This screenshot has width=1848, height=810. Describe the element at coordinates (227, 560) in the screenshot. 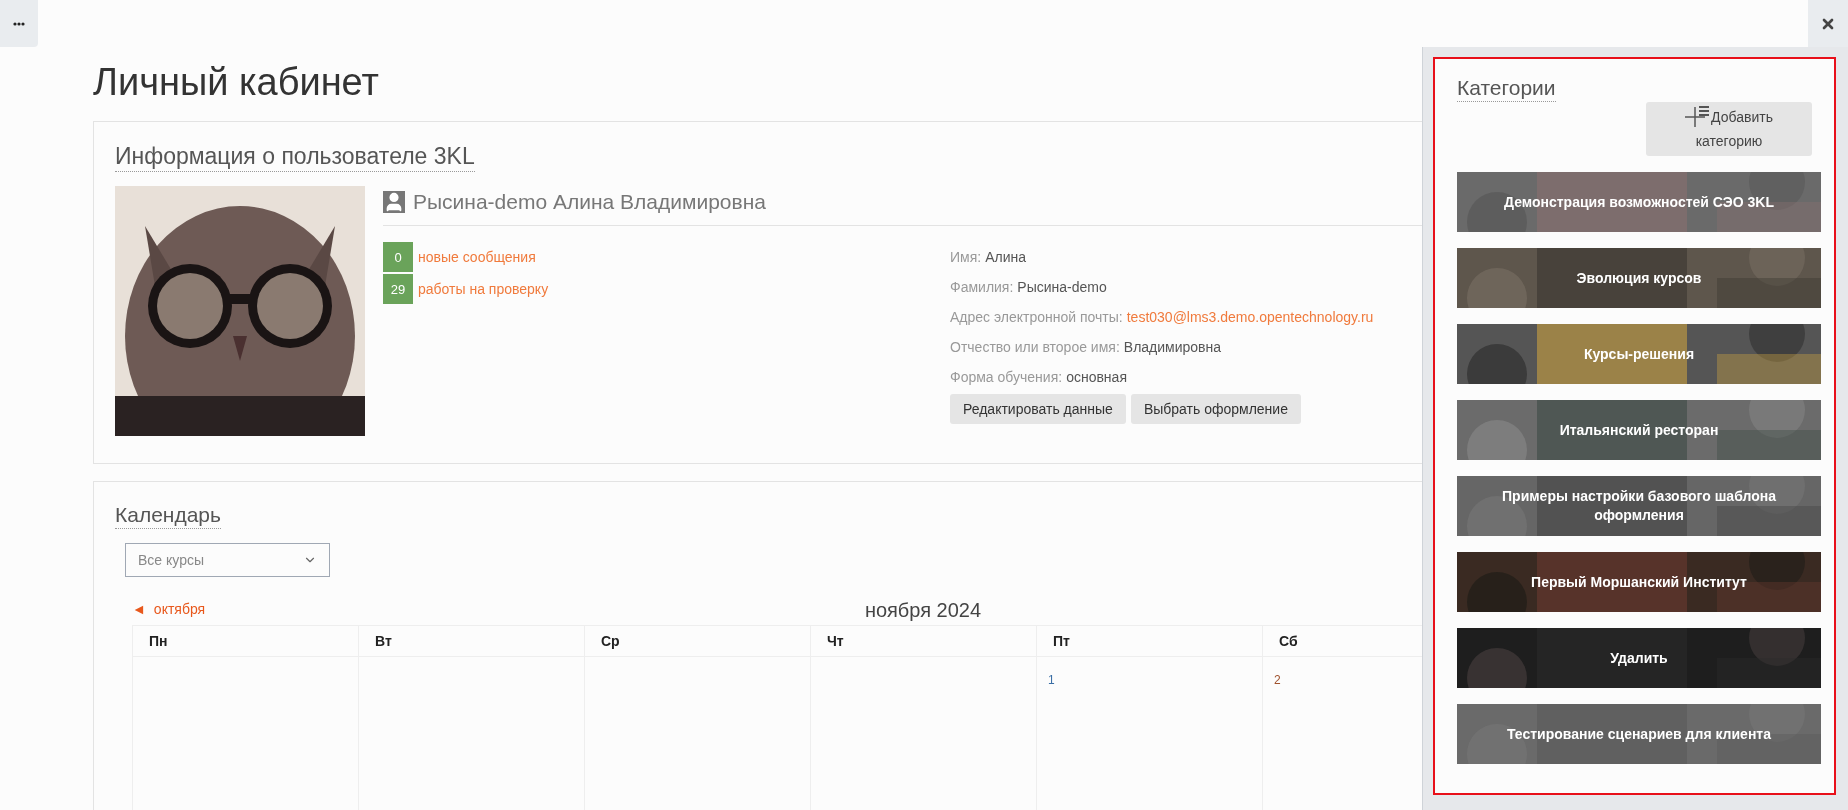

I see `course-select: Все курсы` at that location.